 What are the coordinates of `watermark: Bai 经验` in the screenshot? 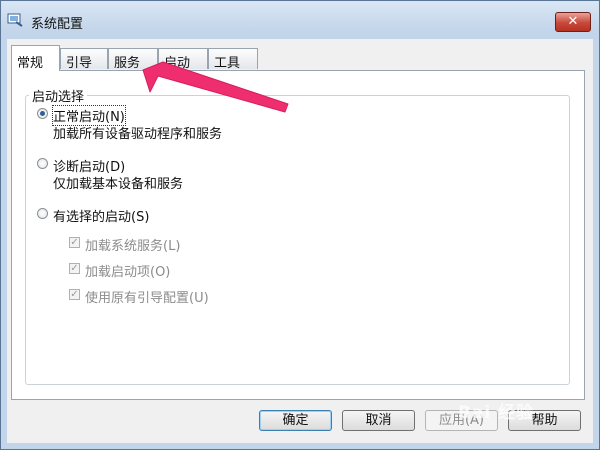 It's located at (496, 413).